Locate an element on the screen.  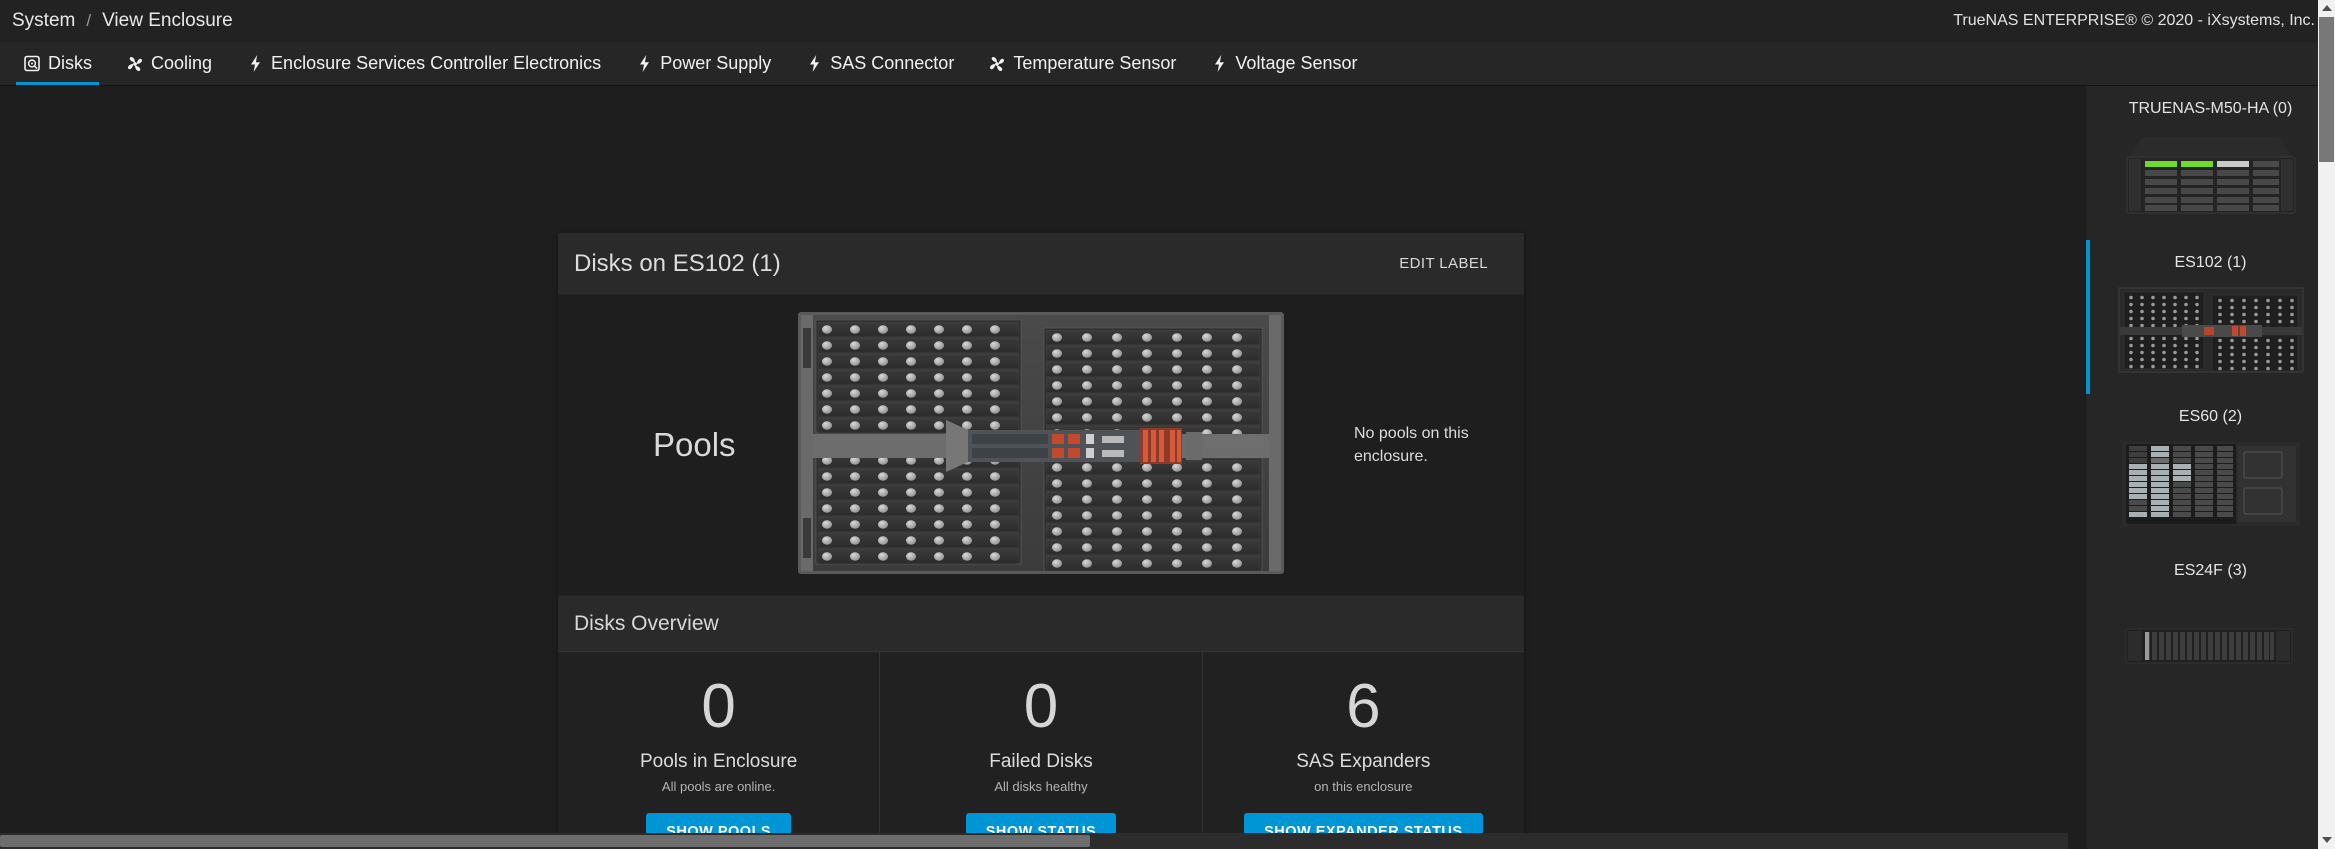
scroll-up-button is located at coordinates (2326, 8).